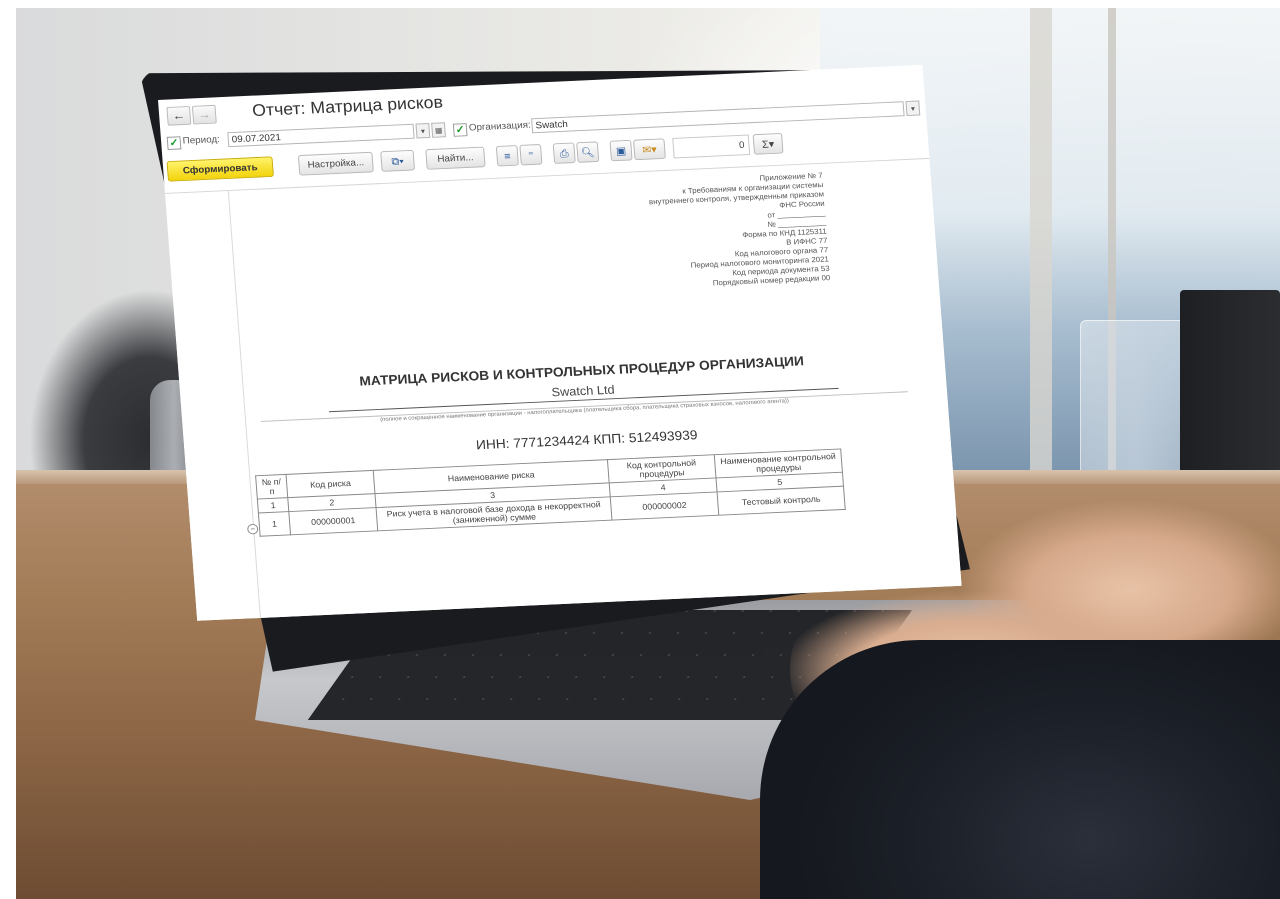  I want to click on left-white-margin, so click(8, 449).